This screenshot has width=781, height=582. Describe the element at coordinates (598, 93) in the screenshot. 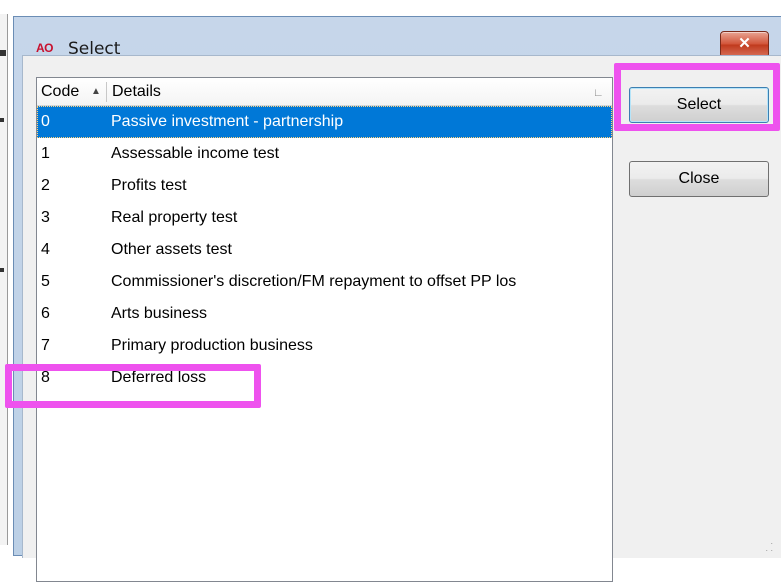

I see `column-resize-icon: ∟` at that location.